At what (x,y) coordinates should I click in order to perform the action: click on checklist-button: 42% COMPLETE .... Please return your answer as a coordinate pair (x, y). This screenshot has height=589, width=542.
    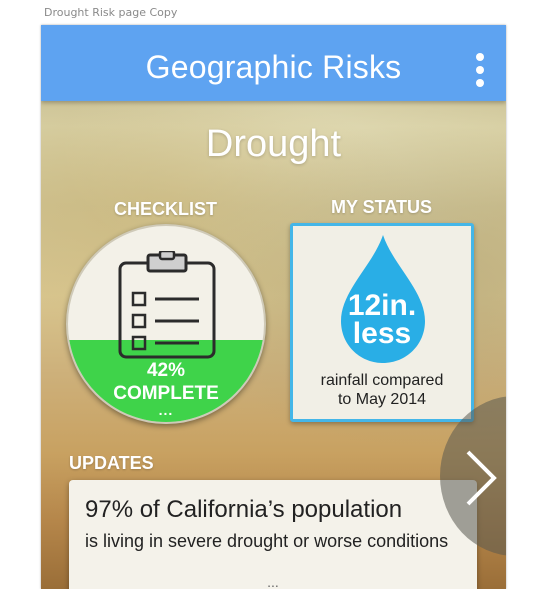
    Looking at the image, I should click on (166, 324).